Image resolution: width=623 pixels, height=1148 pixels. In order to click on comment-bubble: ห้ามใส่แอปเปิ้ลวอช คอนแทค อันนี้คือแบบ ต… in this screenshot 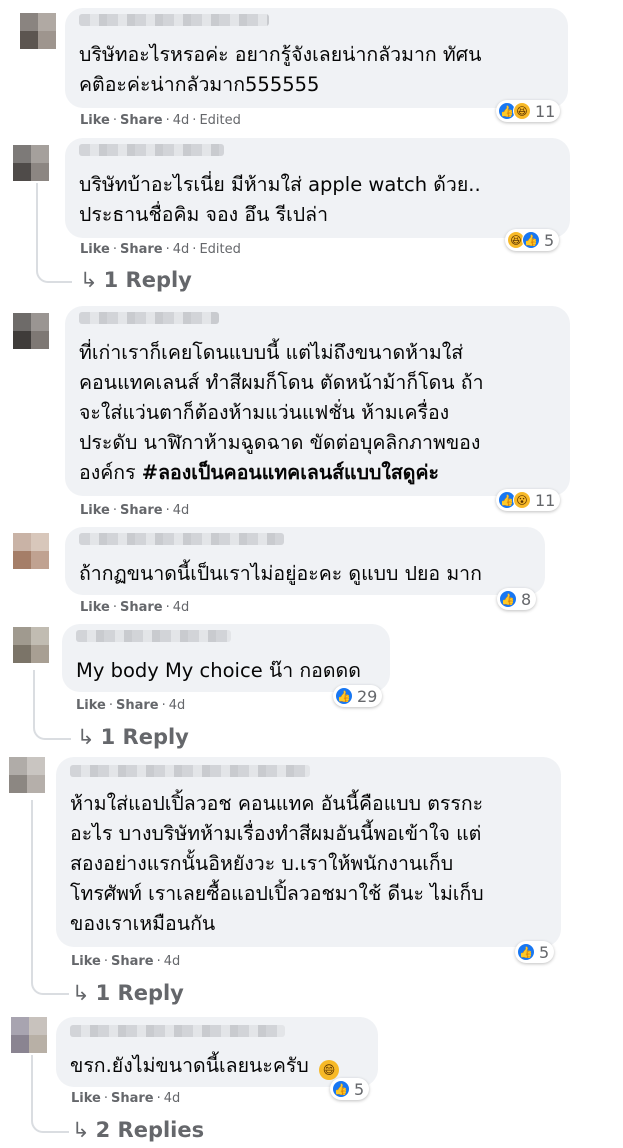, I will do `click(308, 852)`.